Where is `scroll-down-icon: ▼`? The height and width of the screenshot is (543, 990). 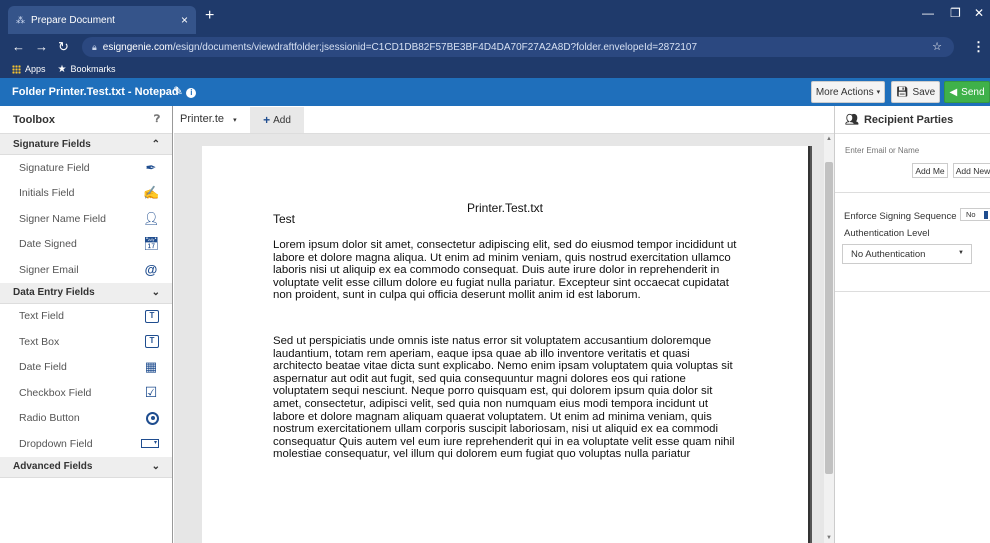
scroll-down-icon: ▼ is located at coordinates (829, 538).